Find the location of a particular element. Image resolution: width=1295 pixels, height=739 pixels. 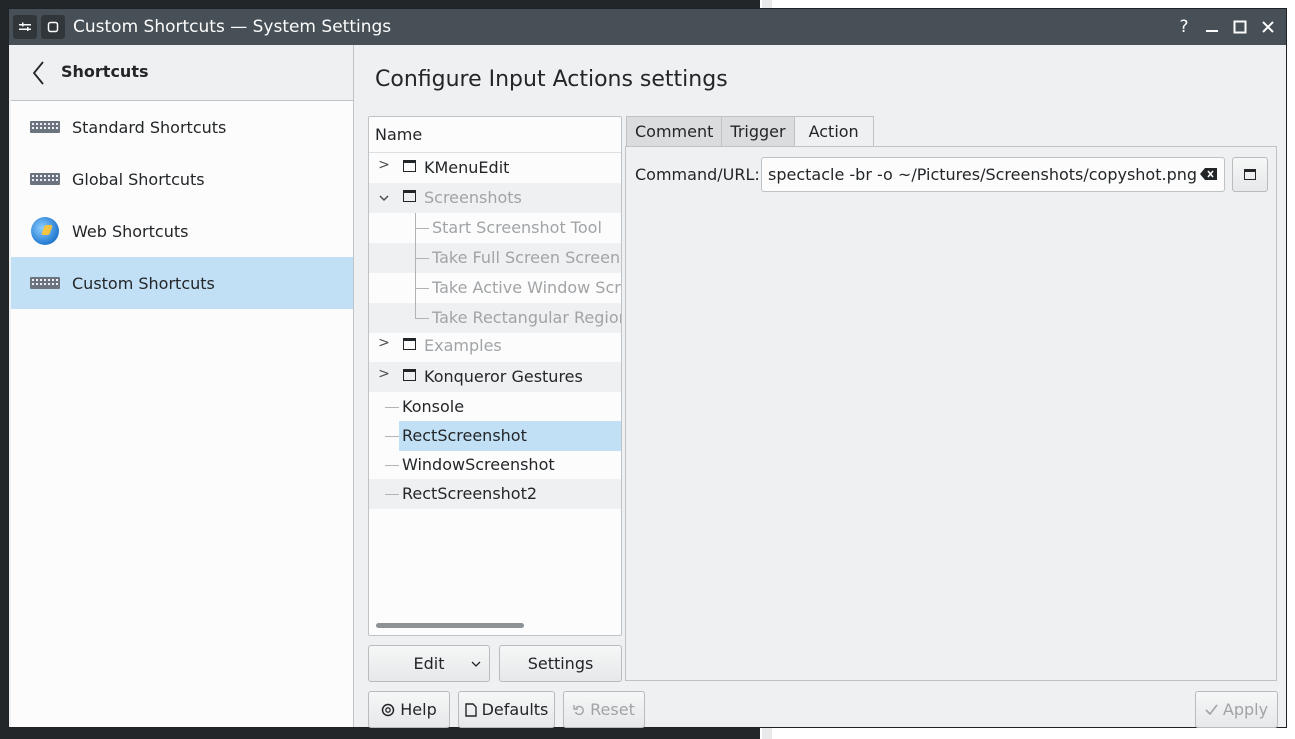

tab-bar: Comment Trigger Action is located at coordinates (750, 132).